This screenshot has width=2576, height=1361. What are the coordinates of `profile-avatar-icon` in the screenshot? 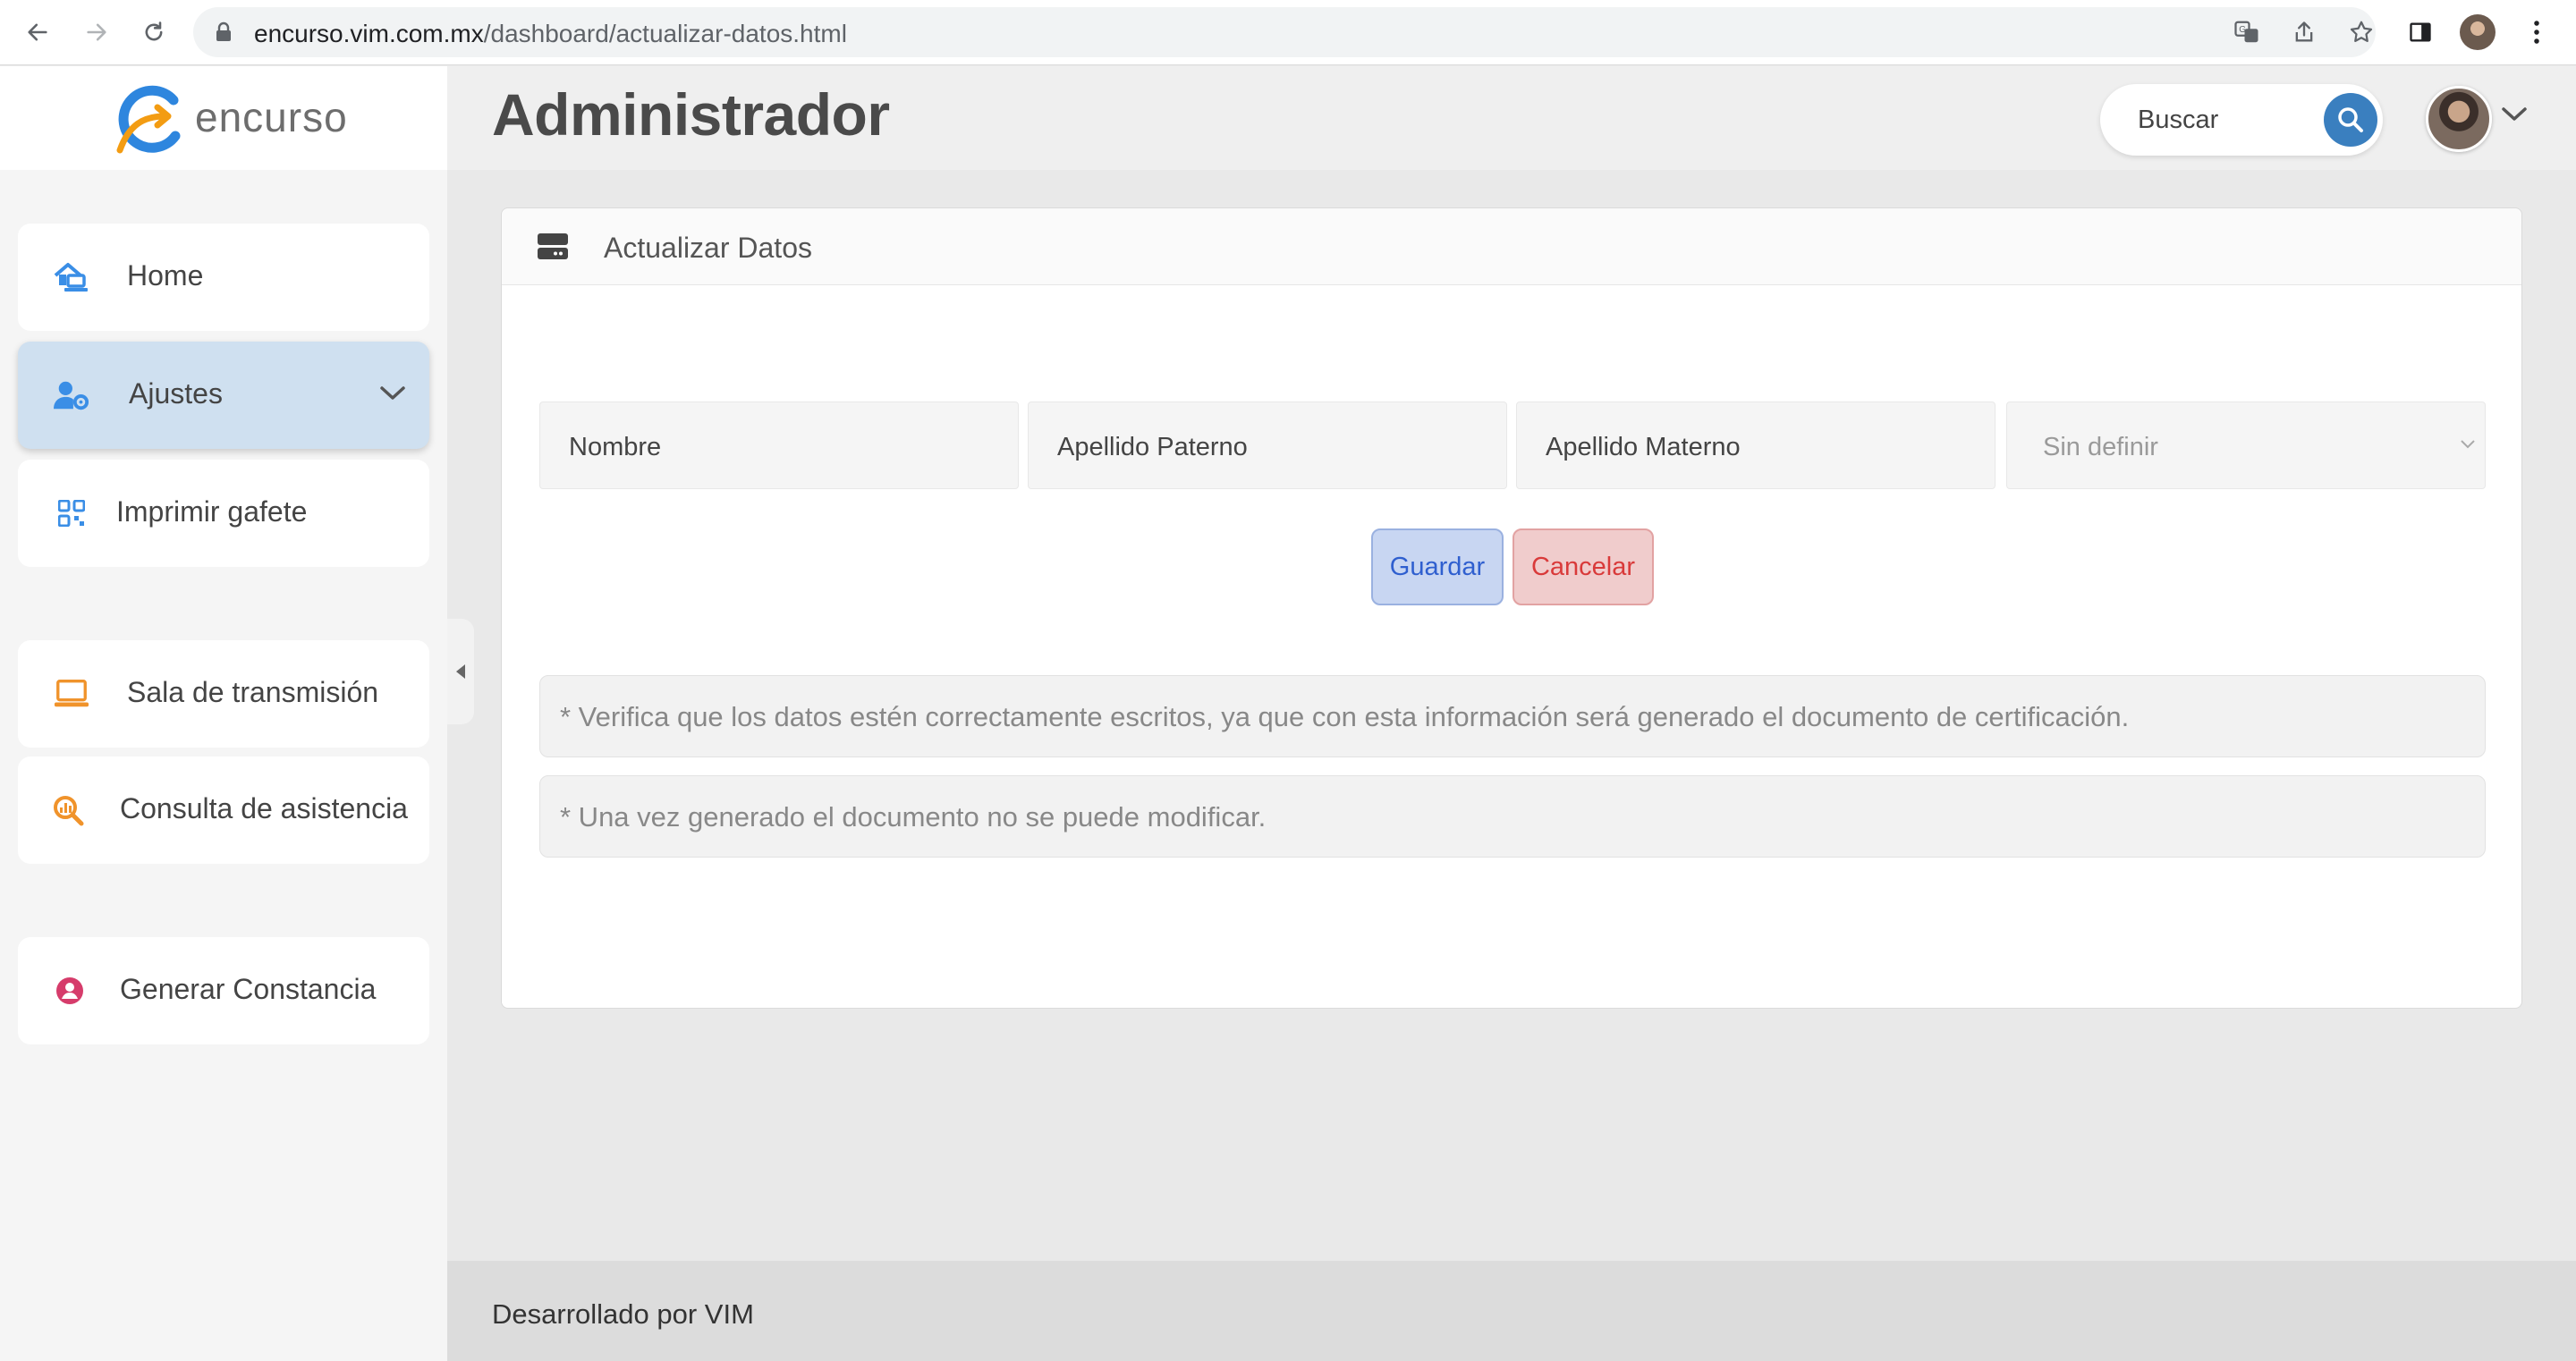 It's located at (2478, 32).